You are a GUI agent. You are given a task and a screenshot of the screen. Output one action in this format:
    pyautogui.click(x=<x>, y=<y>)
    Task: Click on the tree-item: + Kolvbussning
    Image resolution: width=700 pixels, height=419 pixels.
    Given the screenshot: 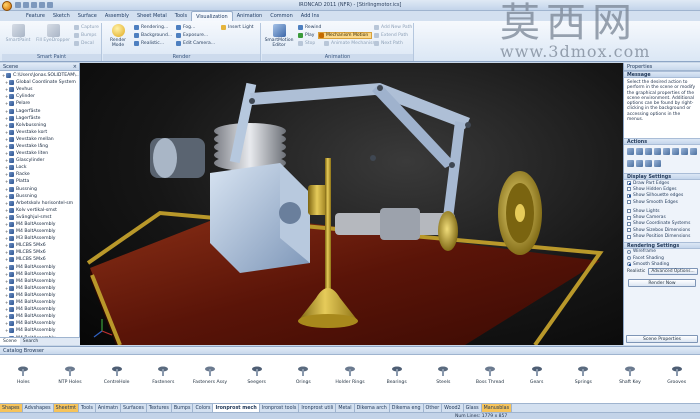 What is the action you would take?
    pyautogui.click(x=40, y=125)
    